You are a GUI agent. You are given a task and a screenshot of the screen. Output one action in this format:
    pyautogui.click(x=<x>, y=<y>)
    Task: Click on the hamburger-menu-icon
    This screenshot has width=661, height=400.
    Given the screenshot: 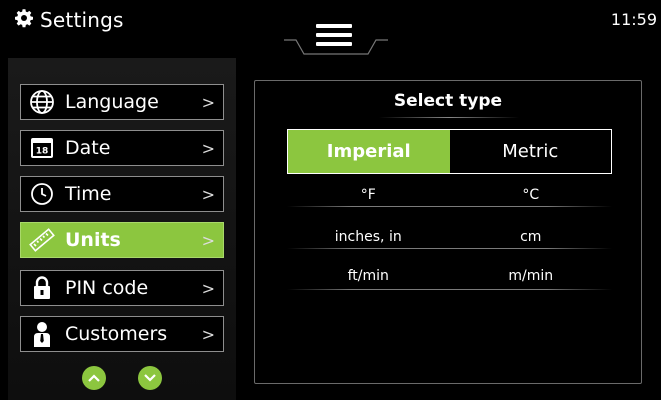 What is the action you would take?
    pyautogui.click(x=334, y=35)
    